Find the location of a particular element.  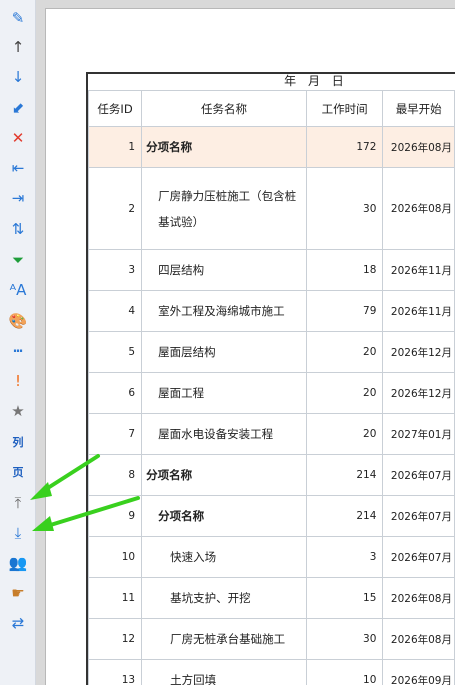

header-earliest-start: 最早开始 is located at coordinates (418, 108).